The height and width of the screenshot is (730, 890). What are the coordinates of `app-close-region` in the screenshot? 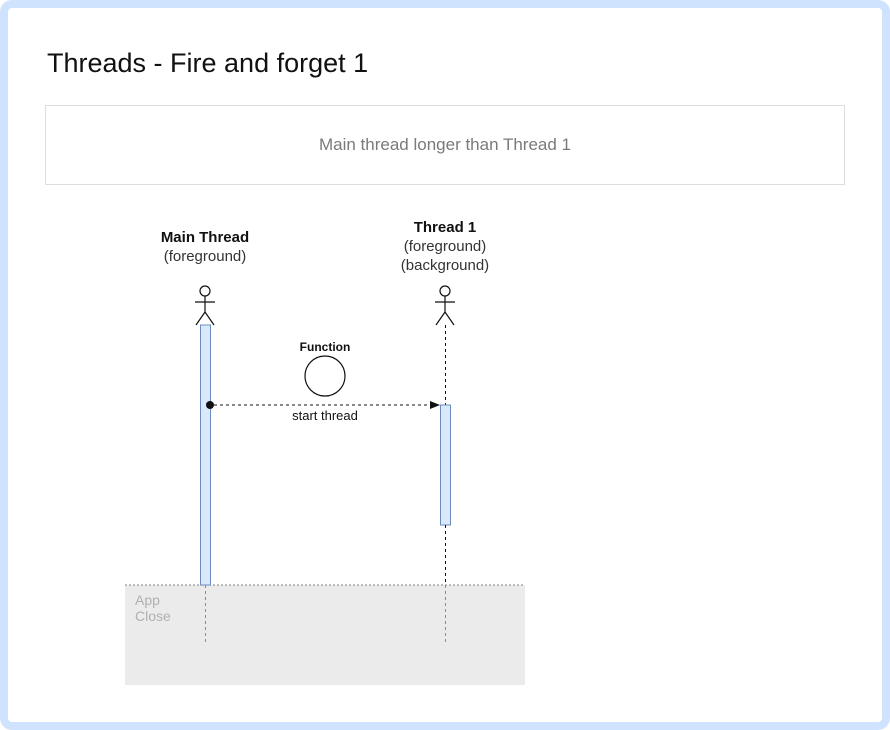 It's located at (325, 635).